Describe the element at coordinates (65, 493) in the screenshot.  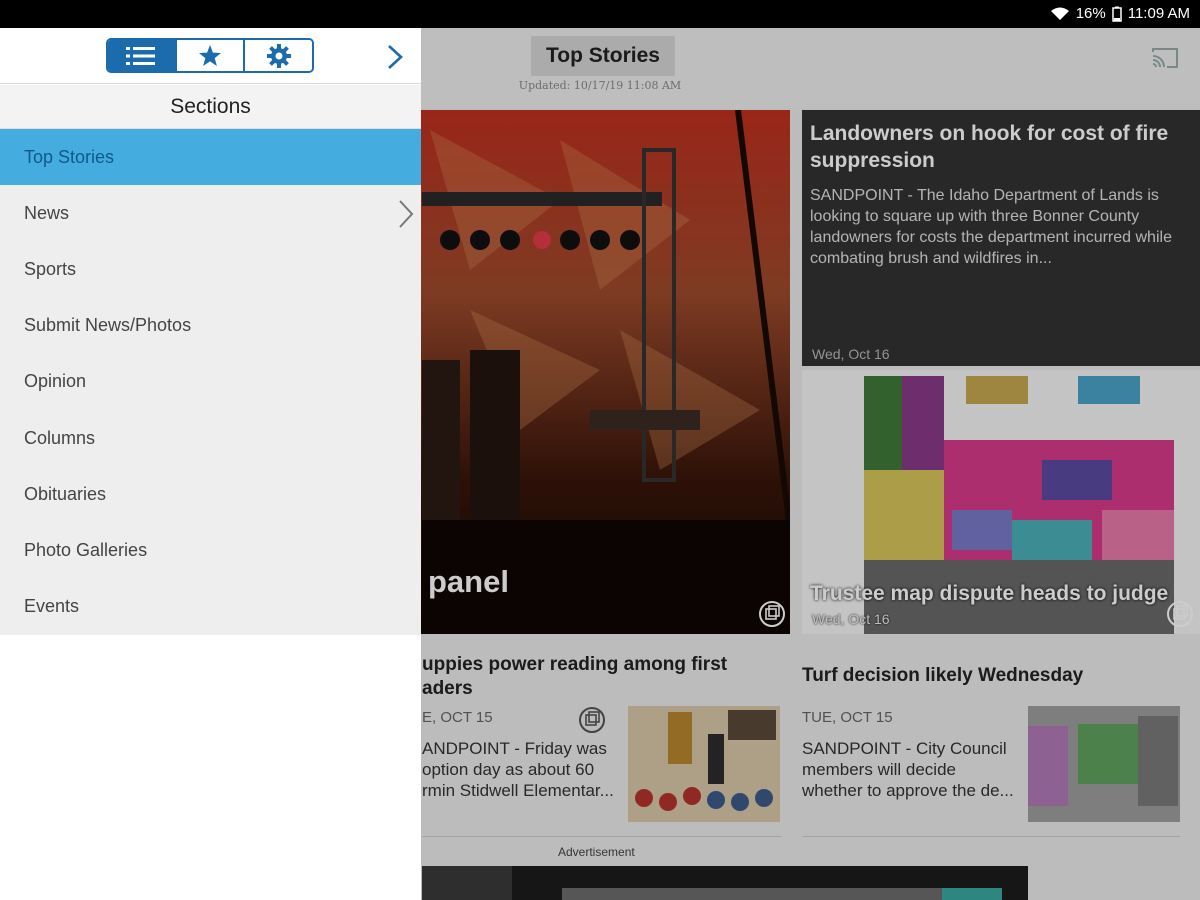
I see `sidebar-item-label: Obituaries` at that location.